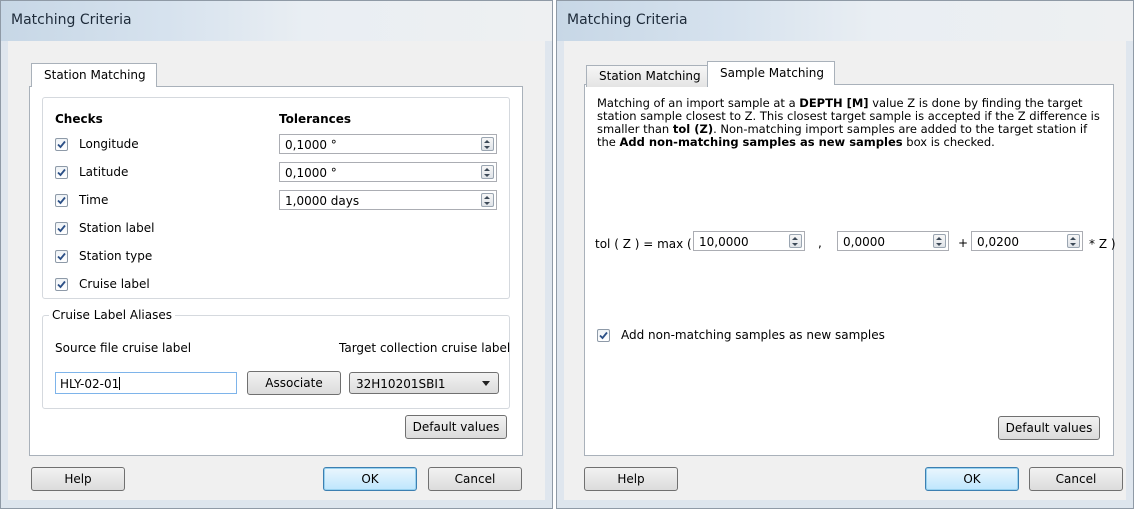 This screenshot has width=1134, height=509. What do you see at coordinates (61, 284) in the screenshot?
I see `cruise-label-checkbox` at bounding box center [61, 284].